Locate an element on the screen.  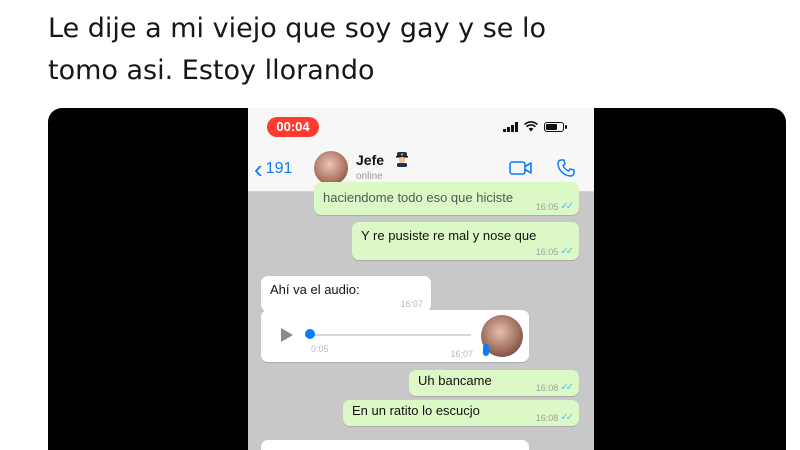
message-bubble-outgoing: En un ratito lo escucjo 16:08 ✓✓ is located at coordinates (461, 413).